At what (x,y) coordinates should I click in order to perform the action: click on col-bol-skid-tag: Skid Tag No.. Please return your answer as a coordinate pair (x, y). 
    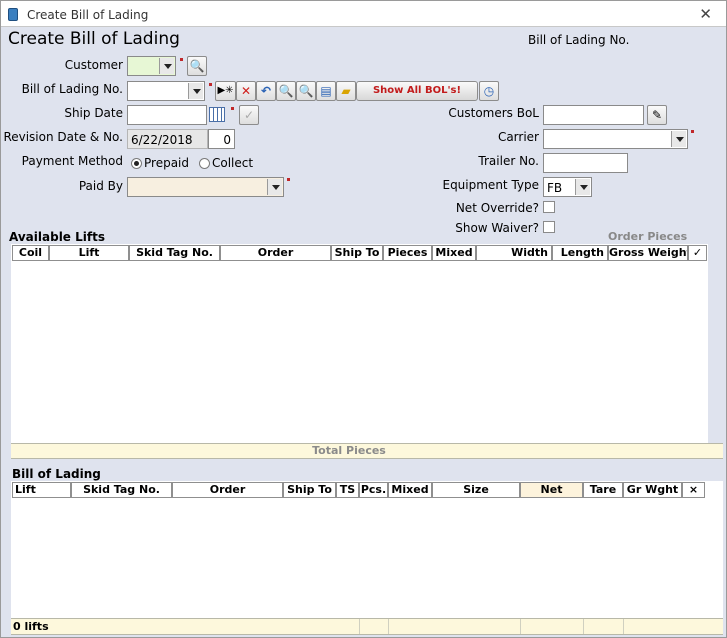
    Looking at the image, I should click on (121, 490).